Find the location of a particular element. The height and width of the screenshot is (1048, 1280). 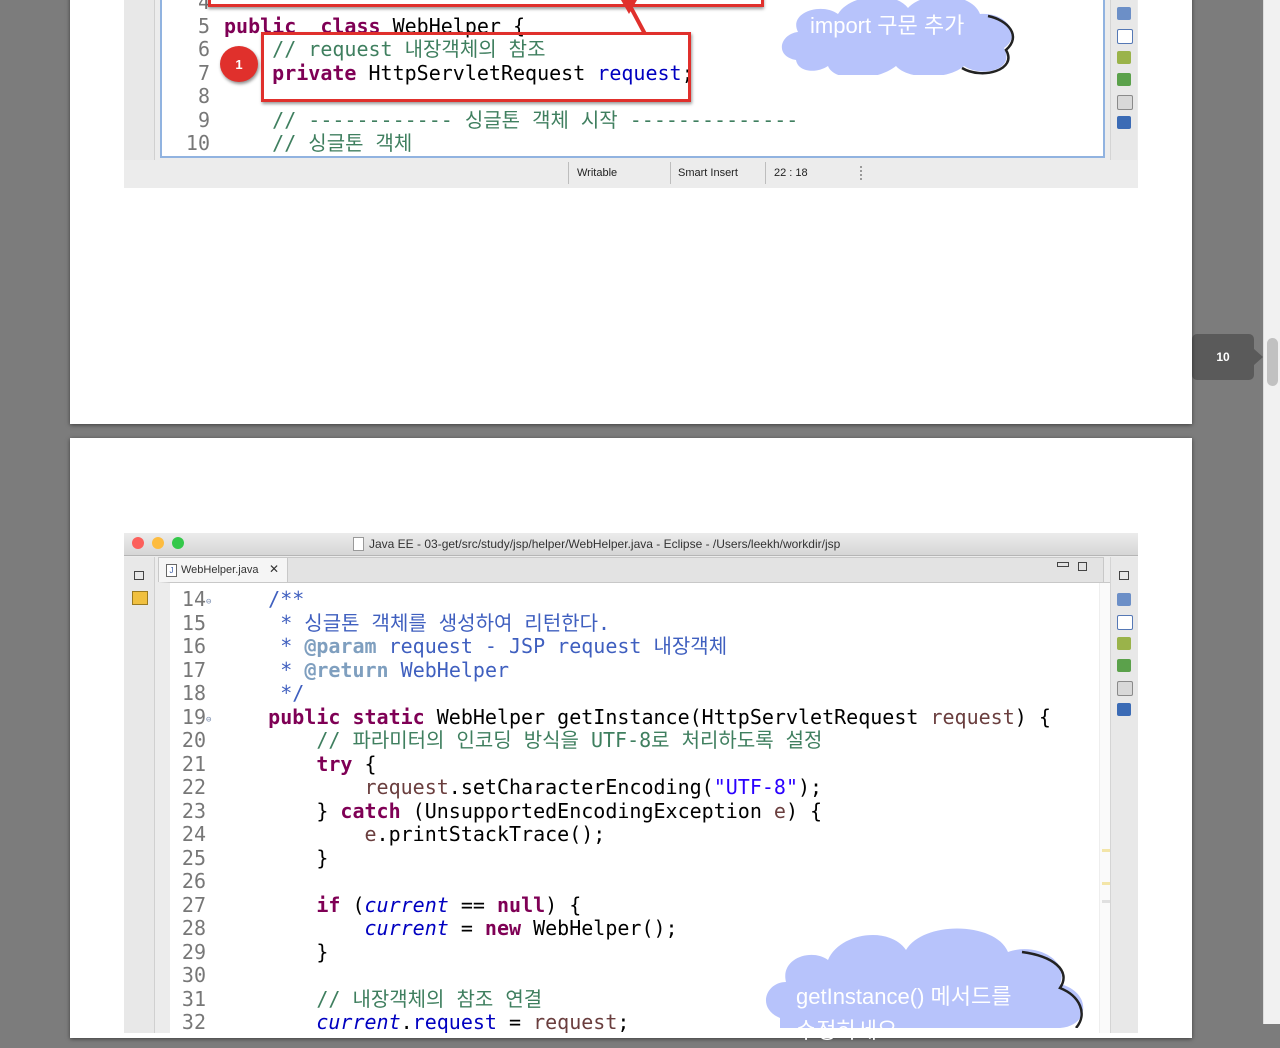

line-number: 9 is located at coordinates (203, 119).